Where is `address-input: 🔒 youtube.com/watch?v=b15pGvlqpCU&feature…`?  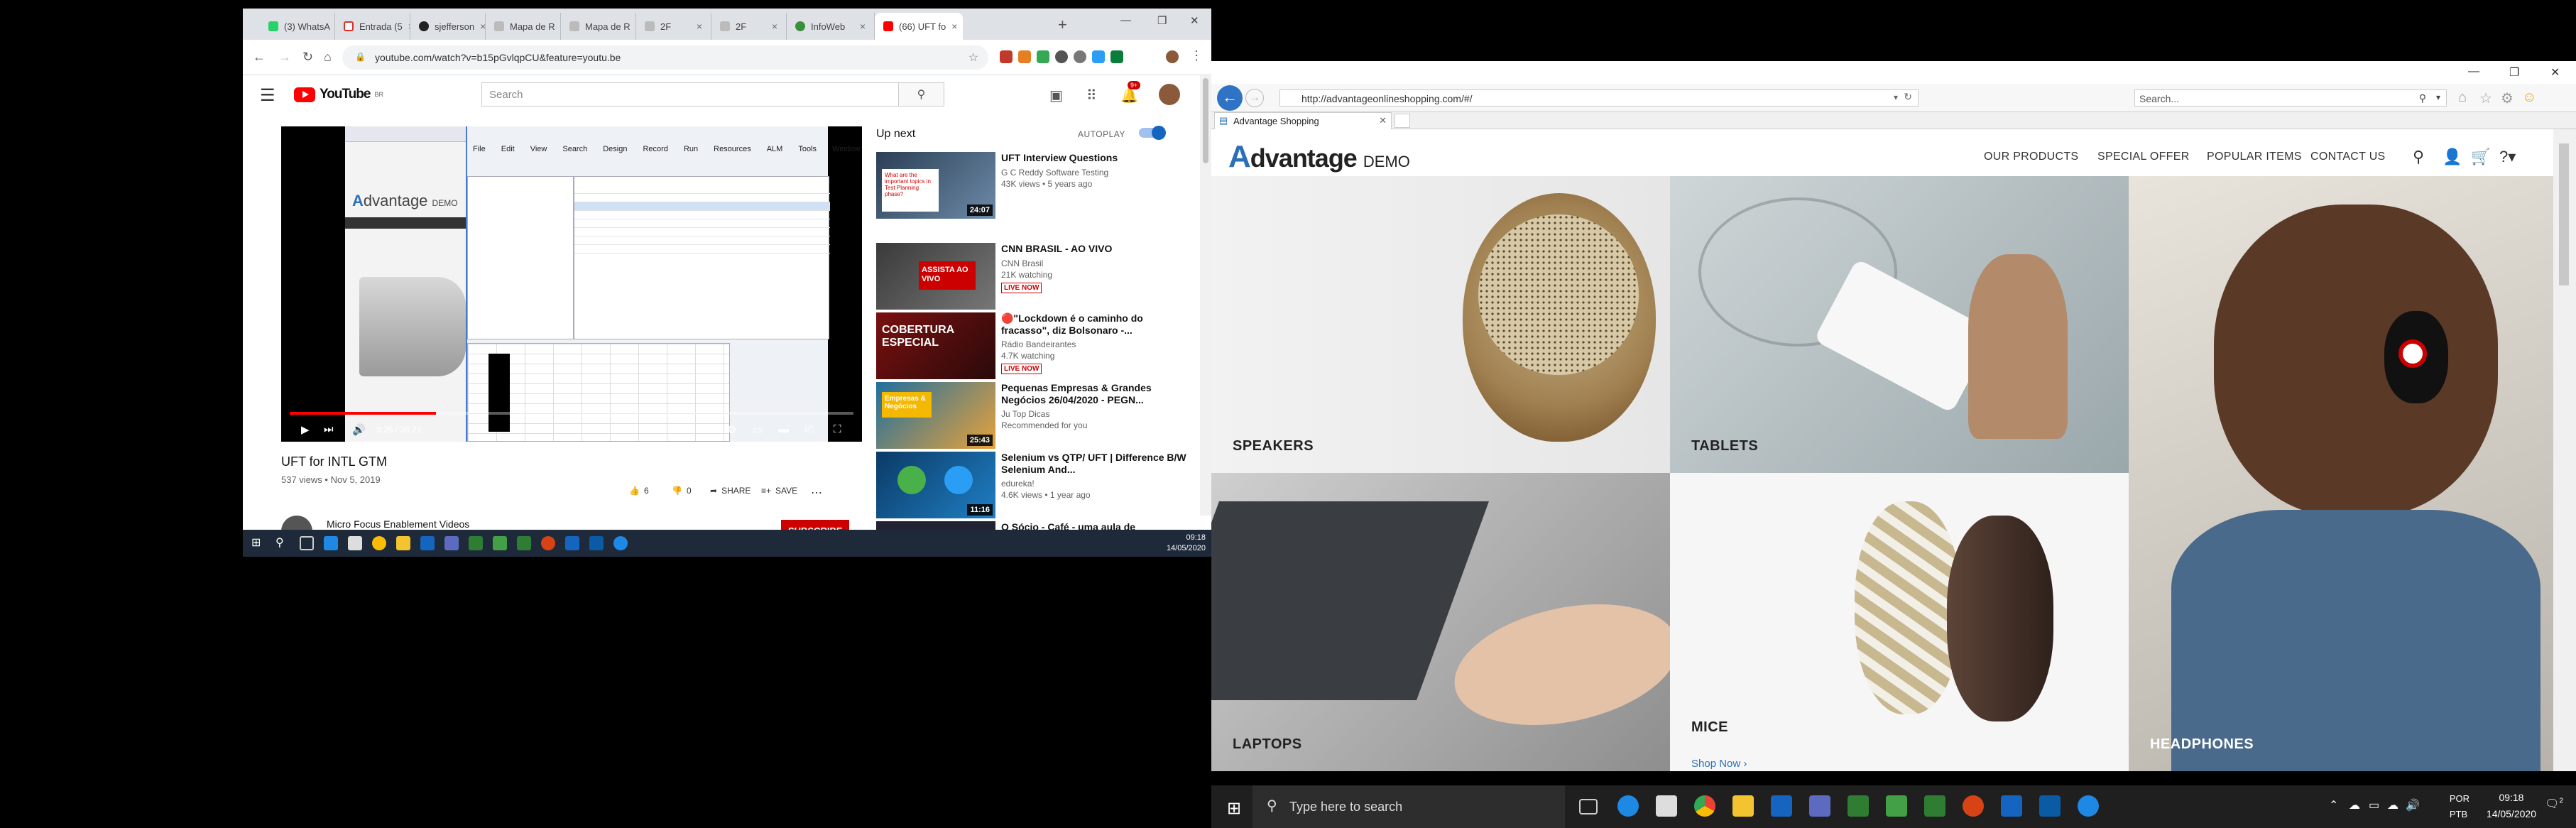
address-input: 🔒 youtube.com/watch?v=b15pGvlqpCU&feature… is located at coordinates (665, 58).